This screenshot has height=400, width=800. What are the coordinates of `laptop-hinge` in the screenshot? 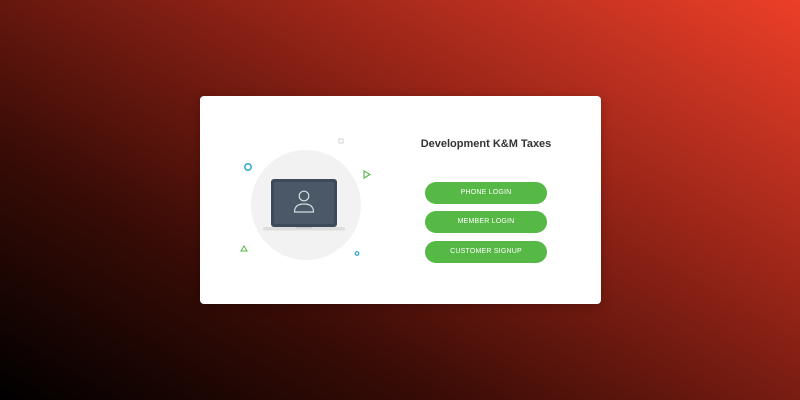 It's located at (304, 228).